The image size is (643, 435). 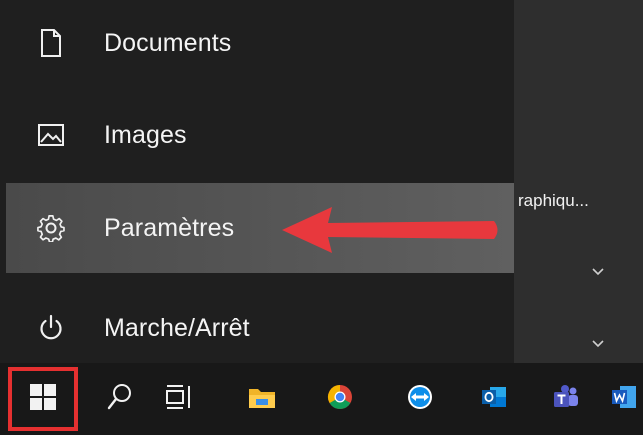 I want to click on search-icon, so click(x=120, y=399).